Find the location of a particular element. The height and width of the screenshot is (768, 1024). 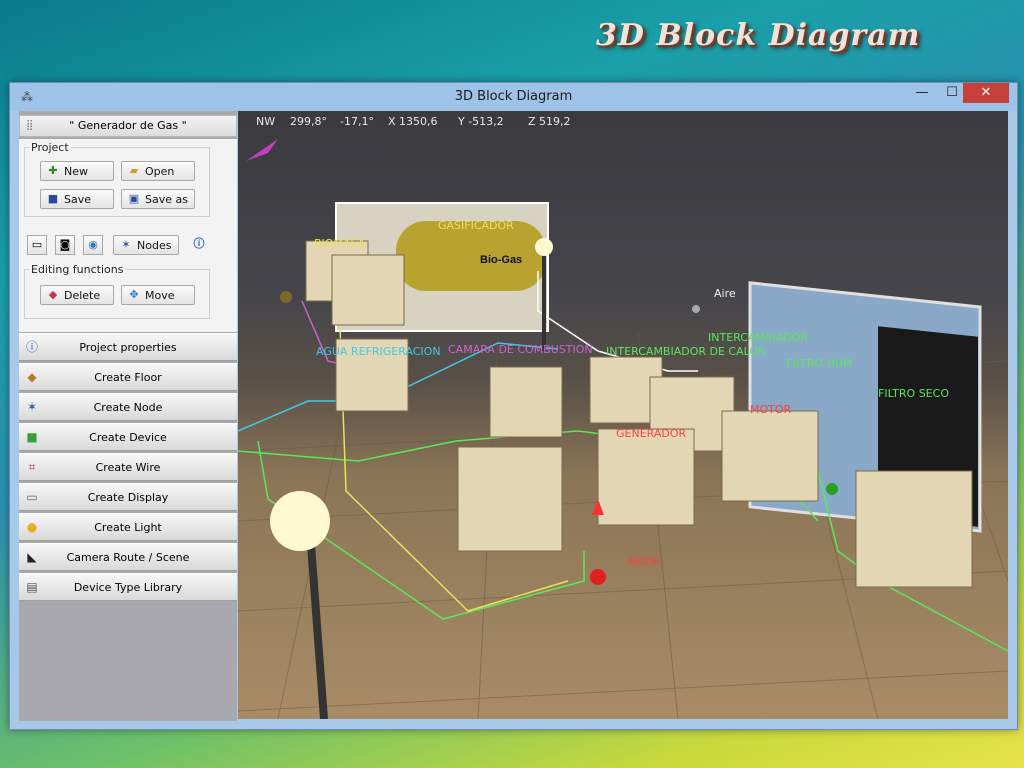

sidebar-menu-label: Camera Route / Scene is located at coordinates (128, 557).